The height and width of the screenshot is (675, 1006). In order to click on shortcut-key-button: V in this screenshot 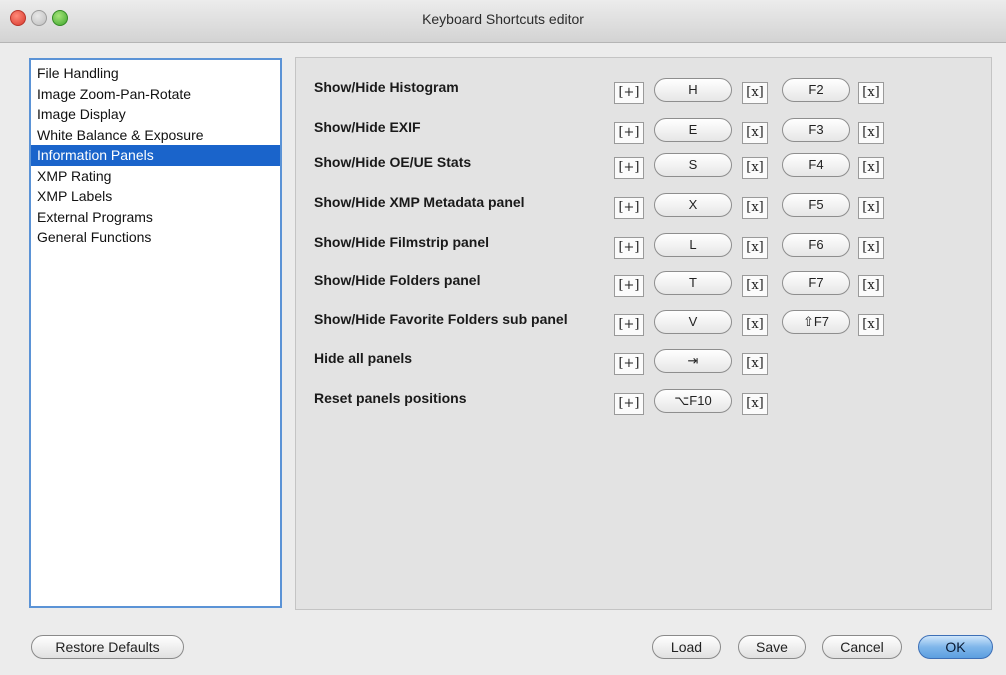, I will do `click(693, 322)`.